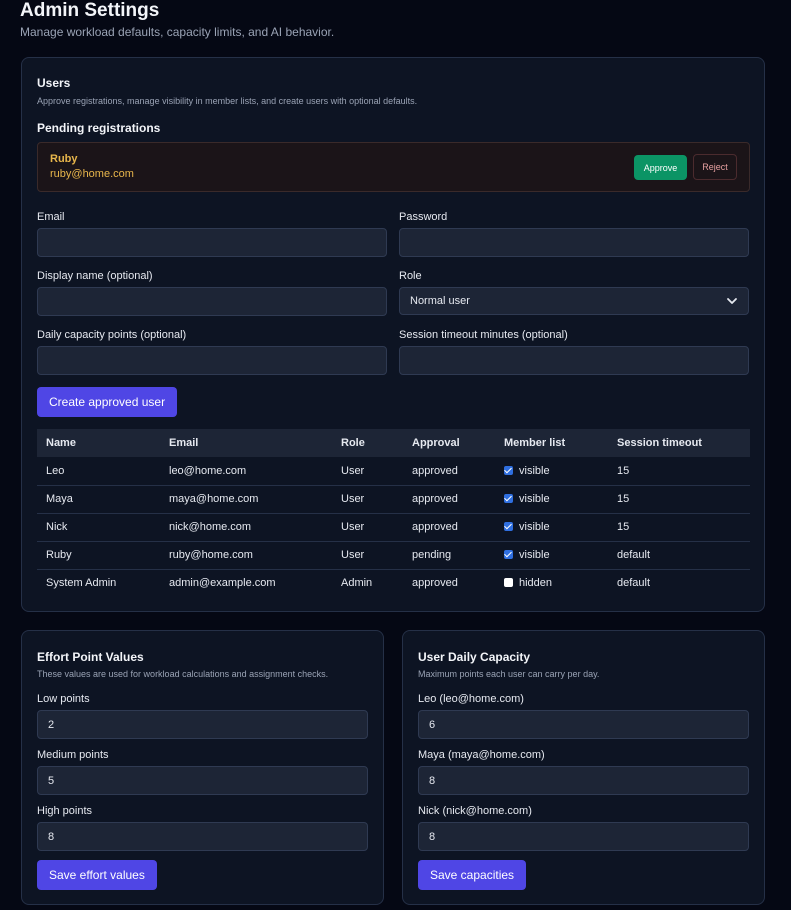 The height and width of the screenshot is (910, 791). Describe the element at coordinates (95, 276) in the screenshot. I see `display-name-label: Display name (optional)` at that location.